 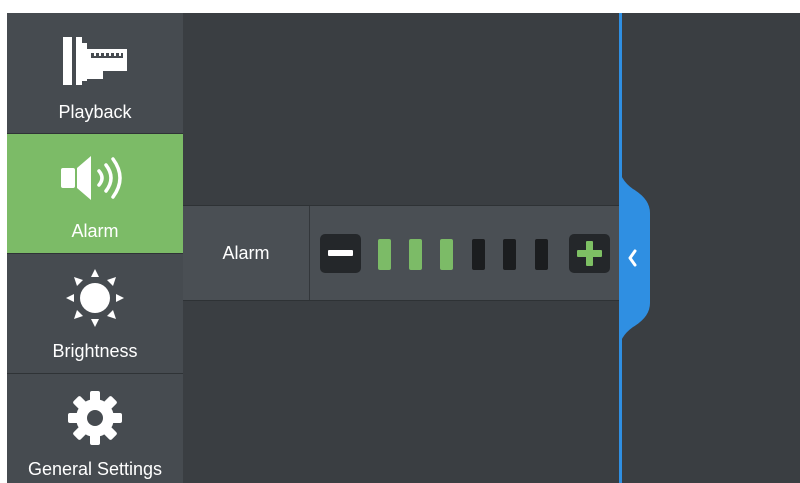 I want to click on gear-icon, so click(x=95, y=418).